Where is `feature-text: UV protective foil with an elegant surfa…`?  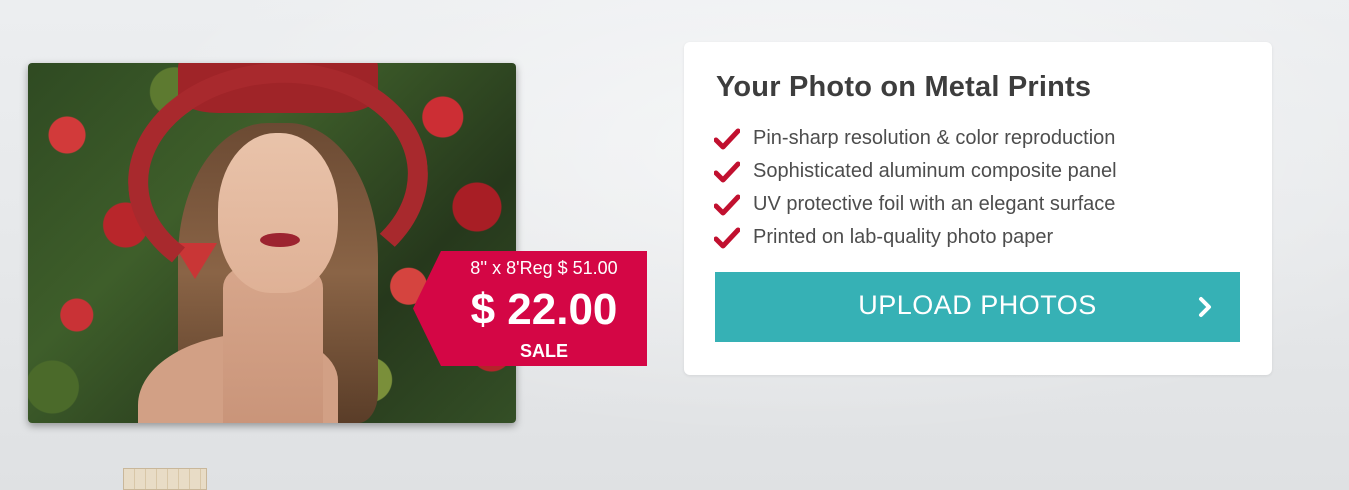
feature-text: UV protective foil with an elegant surfa… is located at coordinates (934, 204).